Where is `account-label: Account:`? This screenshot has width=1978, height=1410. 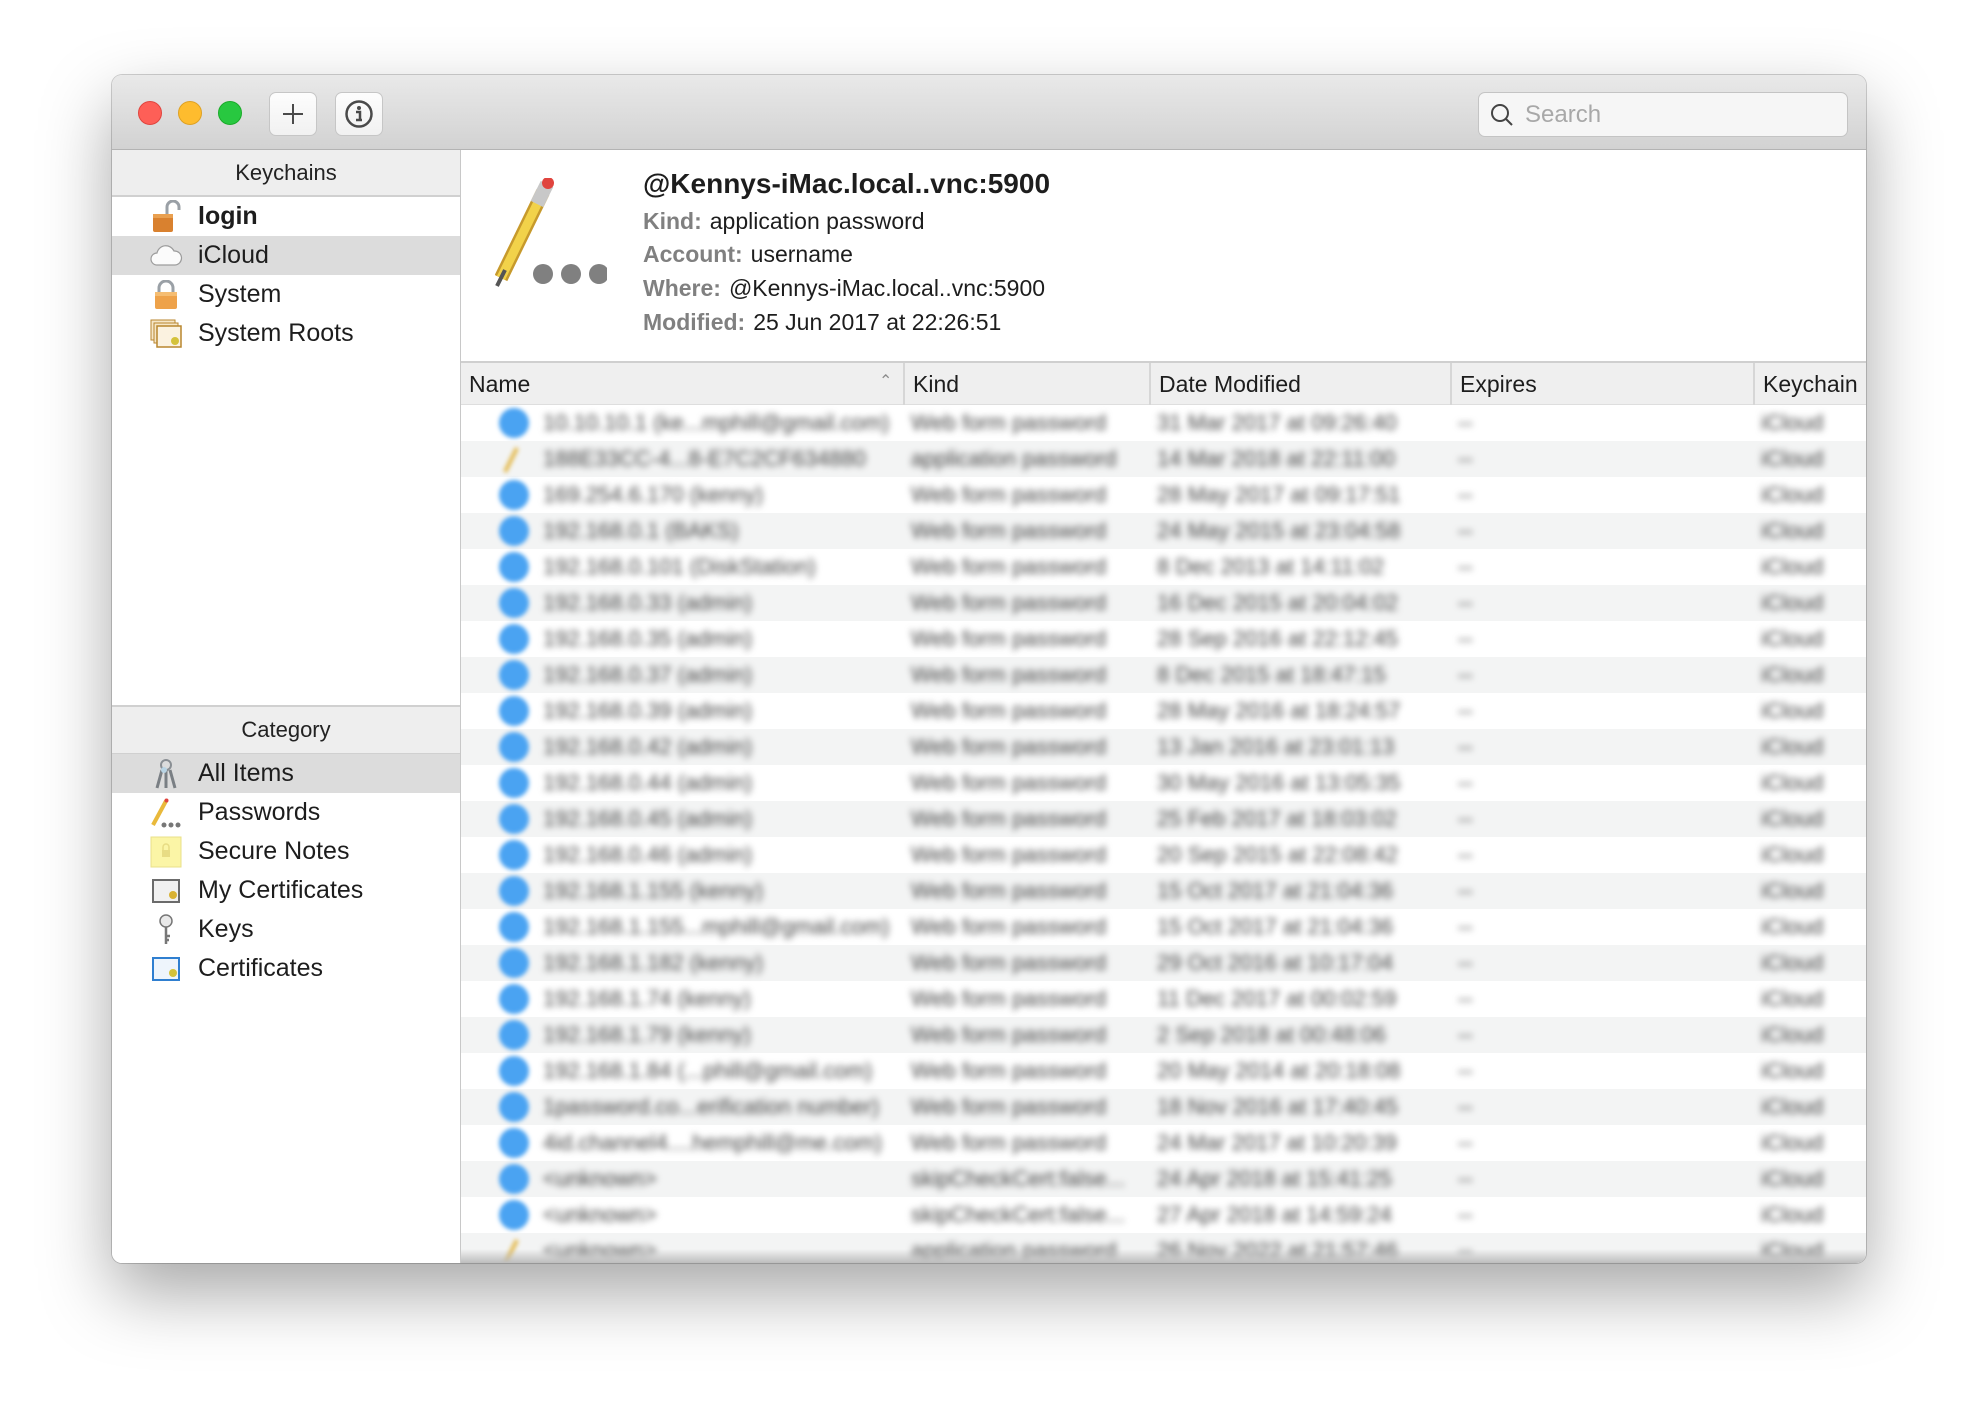 account-label: Account: is located at coordinates (693, 254).